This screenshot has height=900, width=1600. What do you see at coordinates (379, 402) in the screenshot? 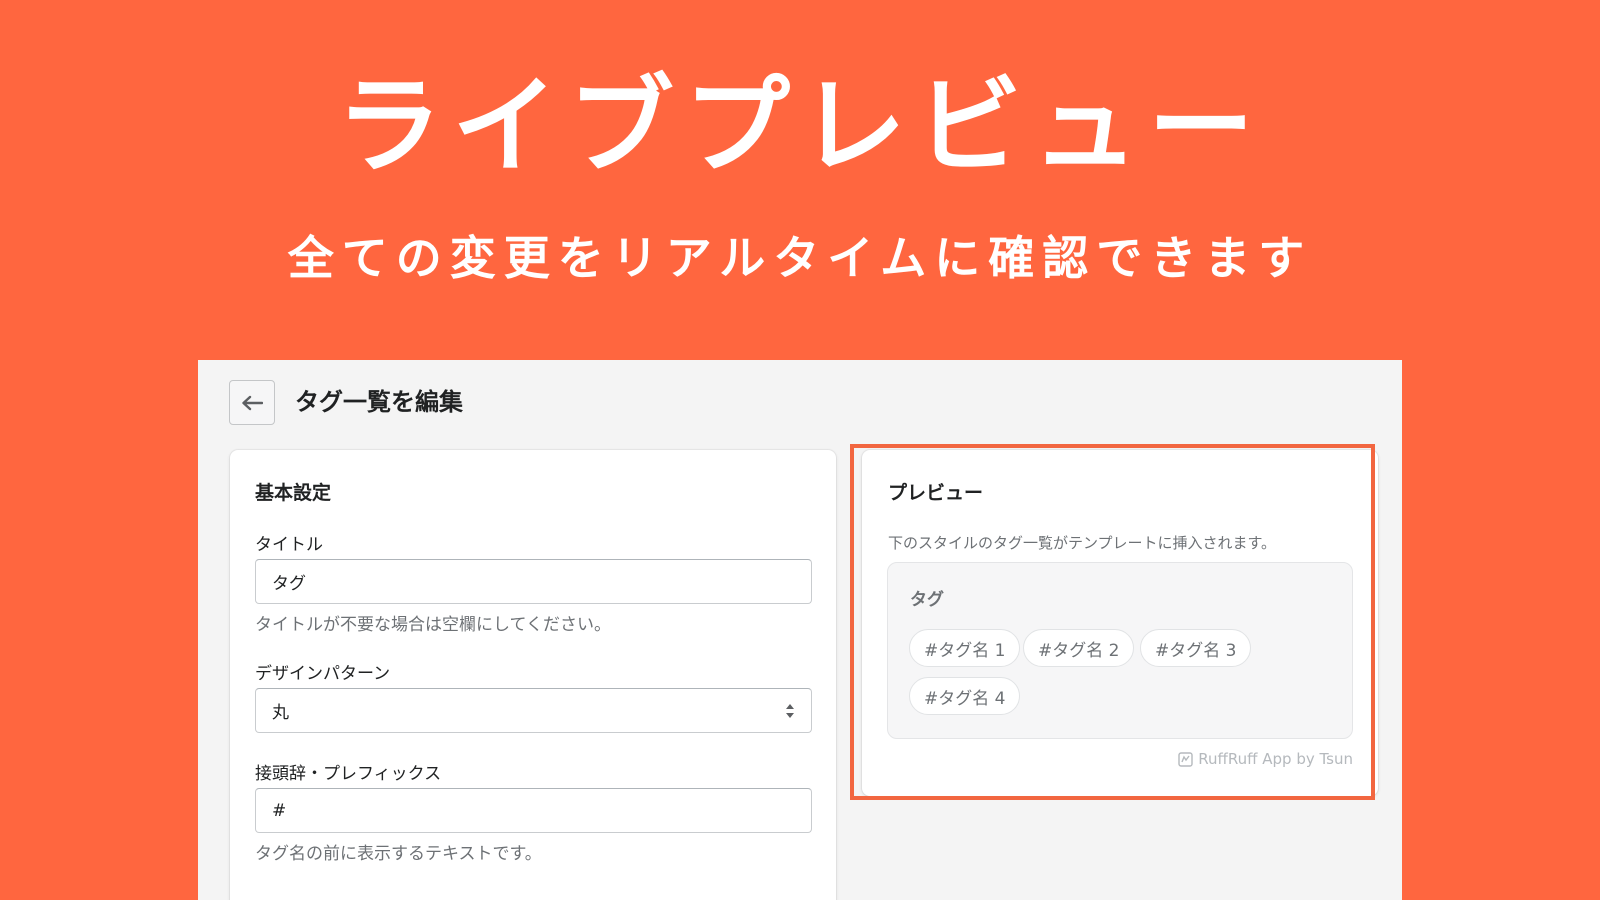
I see `page-title: タグ一覧を編集` at bounding box center [379, 402].